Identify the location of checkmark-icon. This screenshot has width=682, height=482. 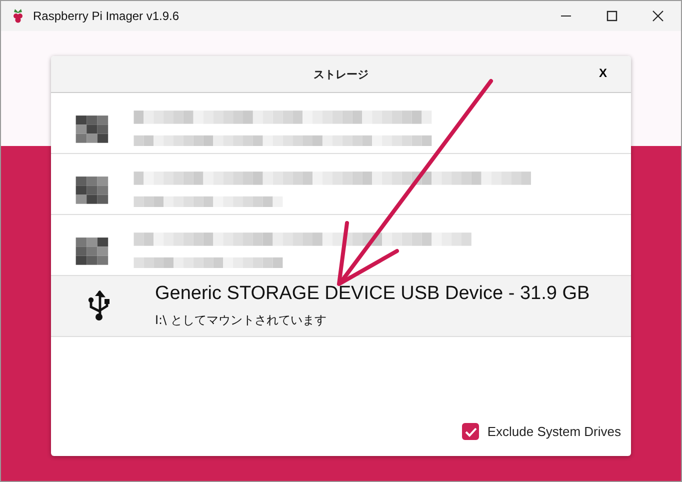
(470, 431).